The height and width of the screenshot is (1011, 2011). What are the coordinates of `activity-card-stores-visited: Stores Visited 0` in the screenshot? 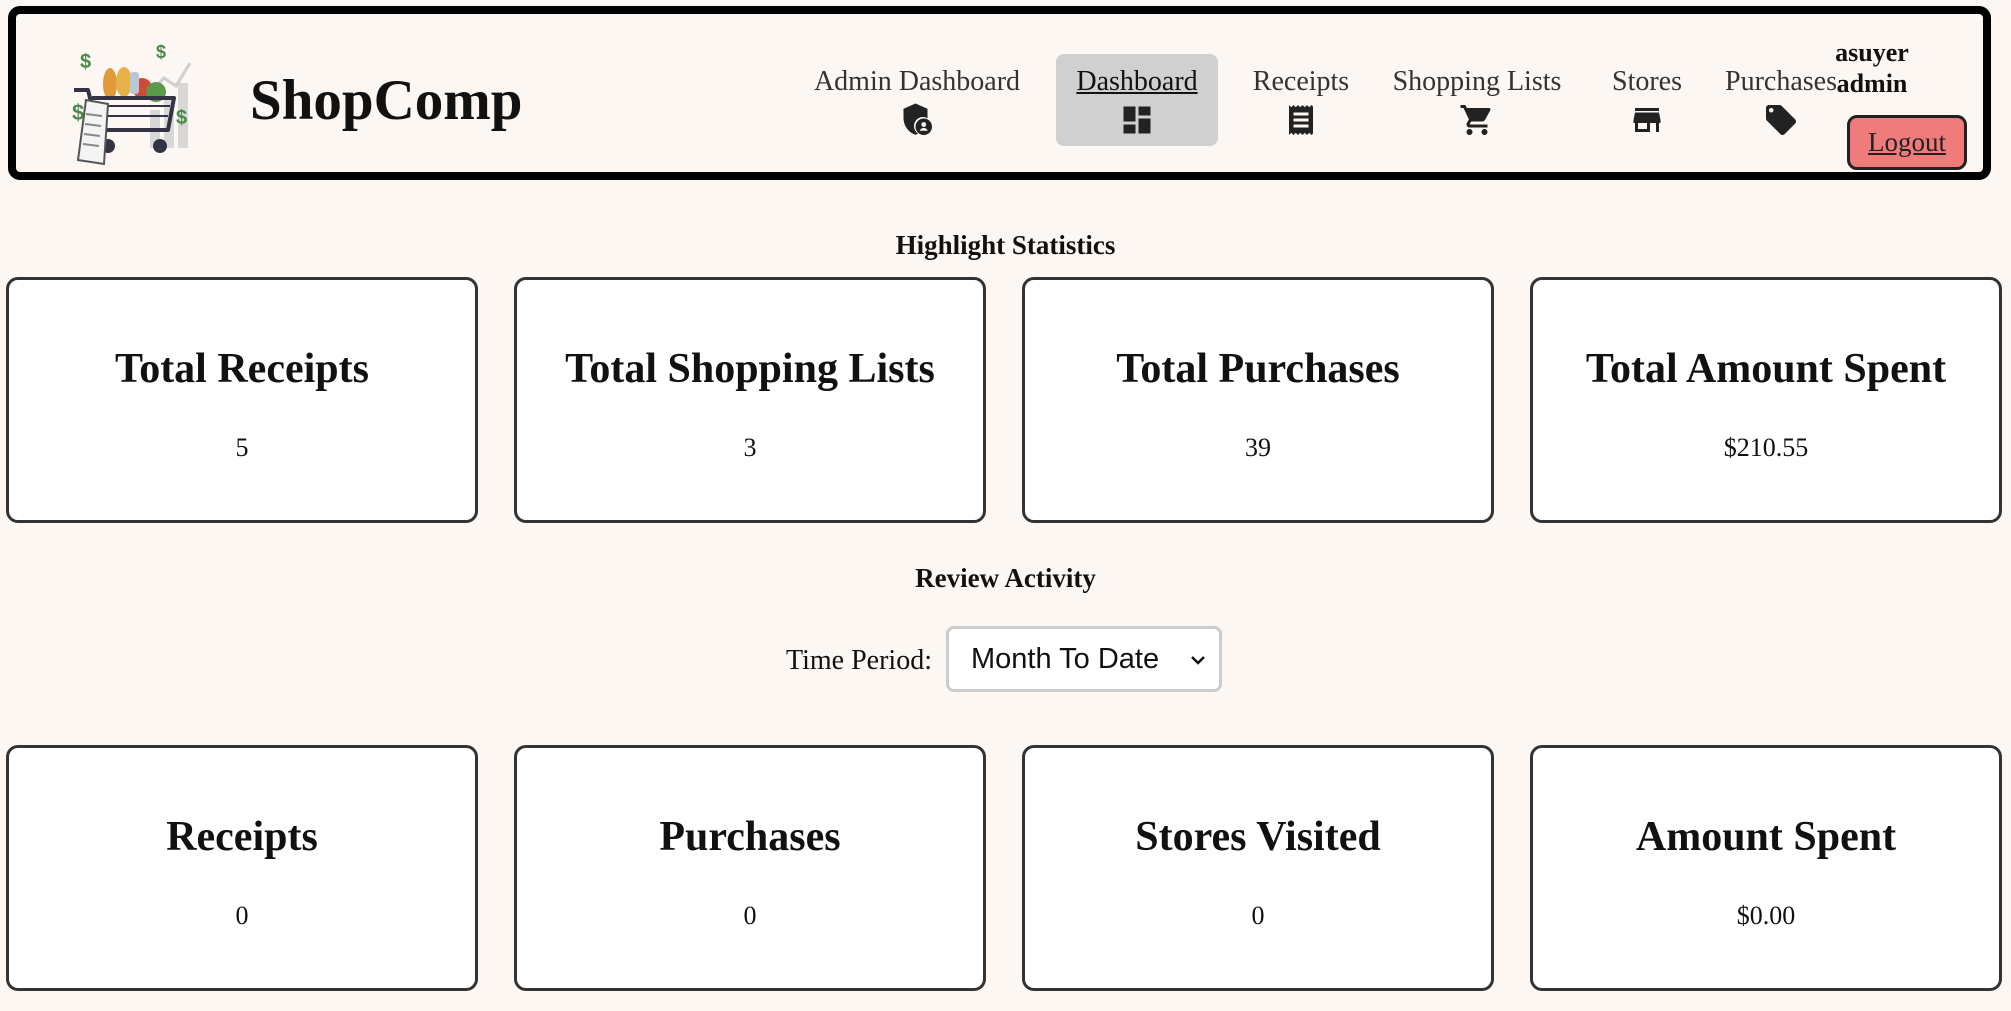 It's located at (1258, 868).